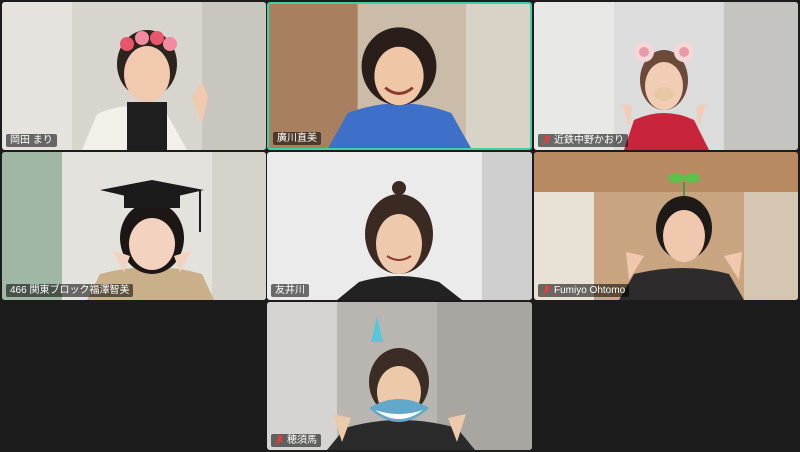 This screenshot has width=800, height=452. I want to click on participant-tile: 466 関東ブロック福澤智美, so click(134, 226).